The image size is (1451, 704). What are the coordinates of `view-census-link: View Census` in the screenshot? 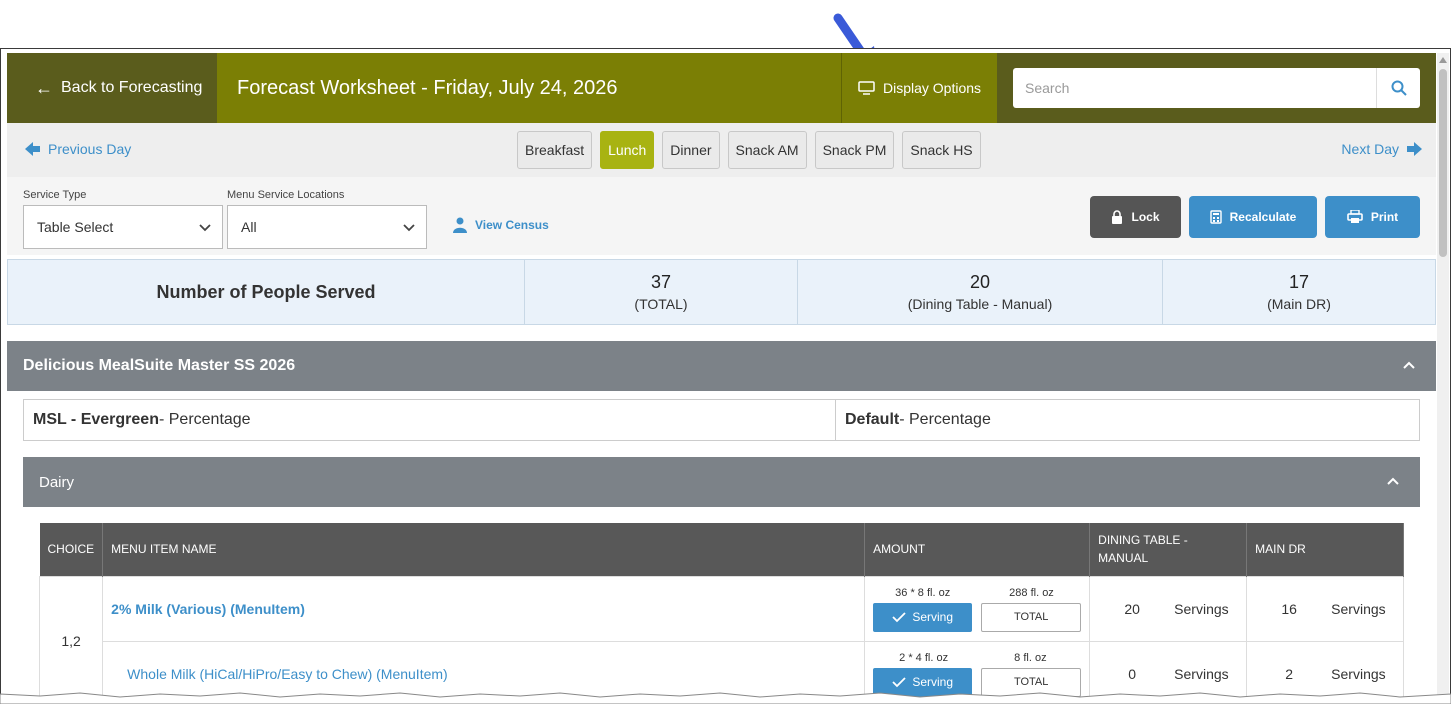 It's located at (501, 225).